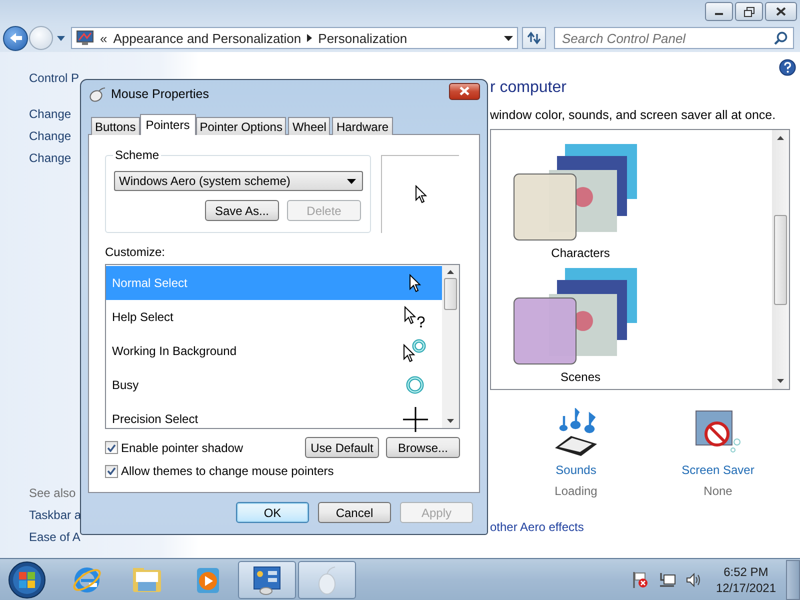 Image resolution: width=800 pixels, height=600 pixels. I want to click on busy-pointer-icon, so click(415, 385).